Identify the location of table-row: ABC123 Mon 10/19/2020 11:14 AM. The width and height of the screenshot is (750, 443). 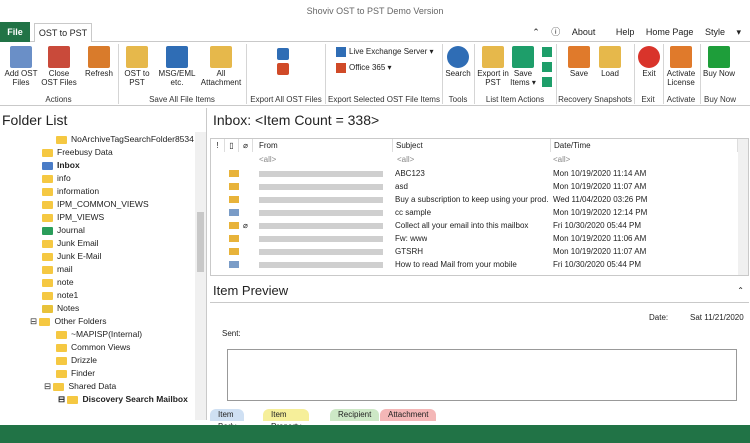
(474, 173).